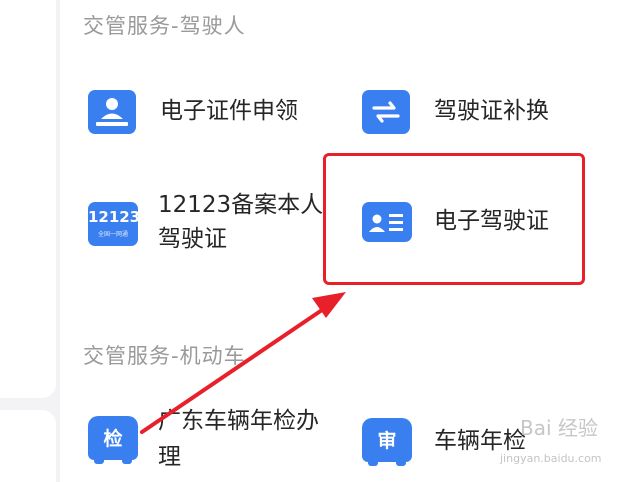 The image size is (636, 482). What do you see at coordinates (386, 110) in the screenshot?
I see `exchange-arrows-icon` at bounding box center [386, 110].